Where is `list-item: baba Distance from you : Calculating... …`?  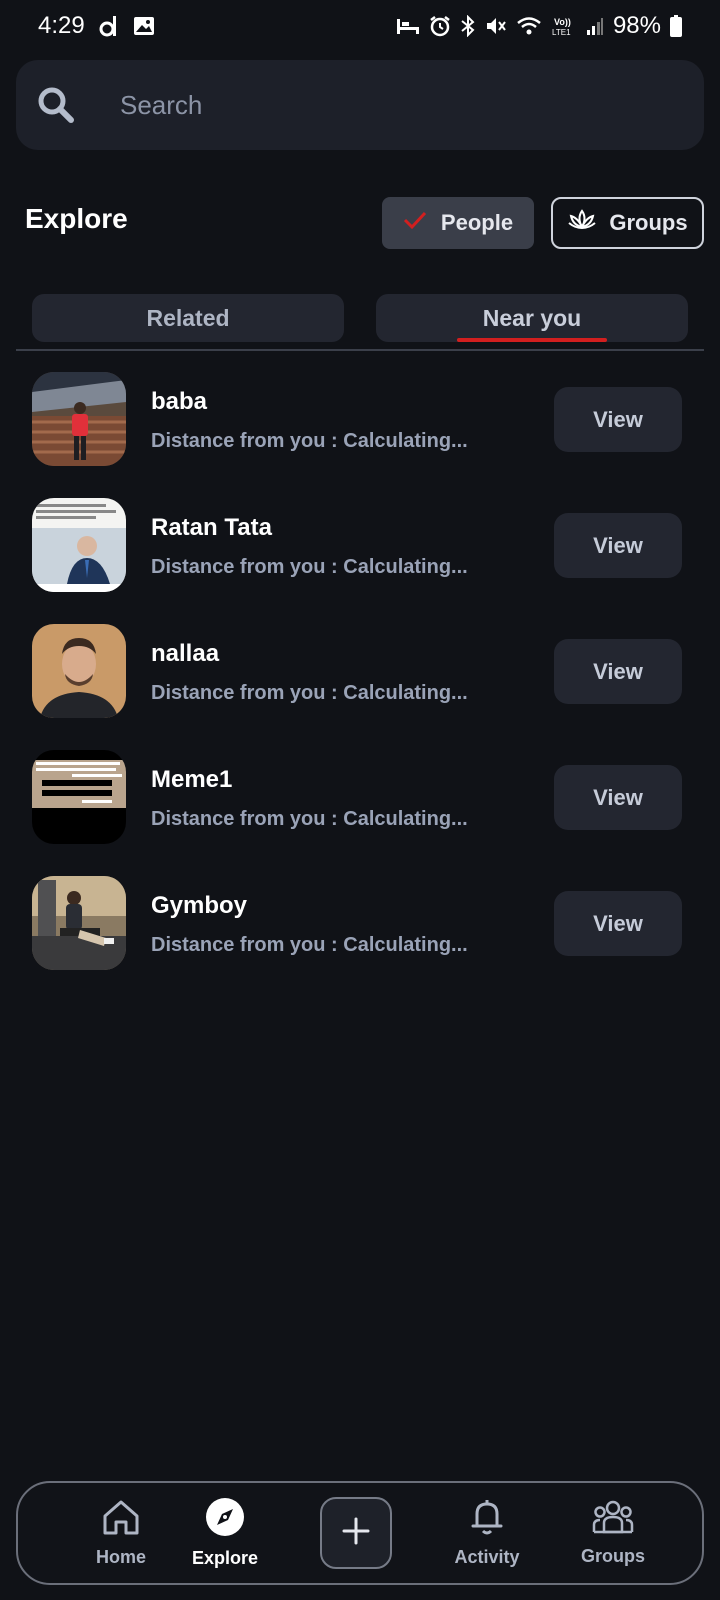 list-item: baba Distance from you : Calculating... … is located at coordinates (360, 435).